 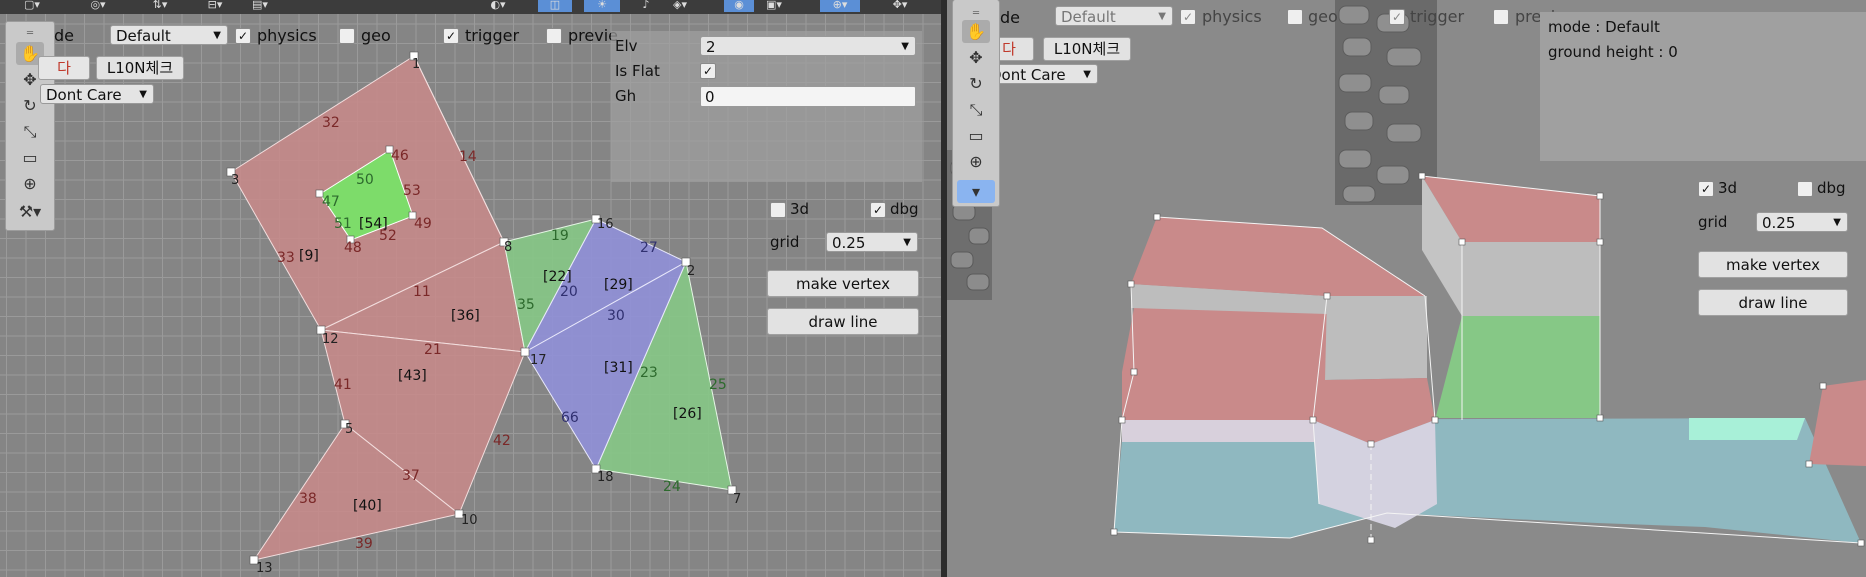 What do you see at coordinates (30, 211) in the screenshot?
I see `custom-tool-icon: ⚒▾` at bounding box center [30, 211].